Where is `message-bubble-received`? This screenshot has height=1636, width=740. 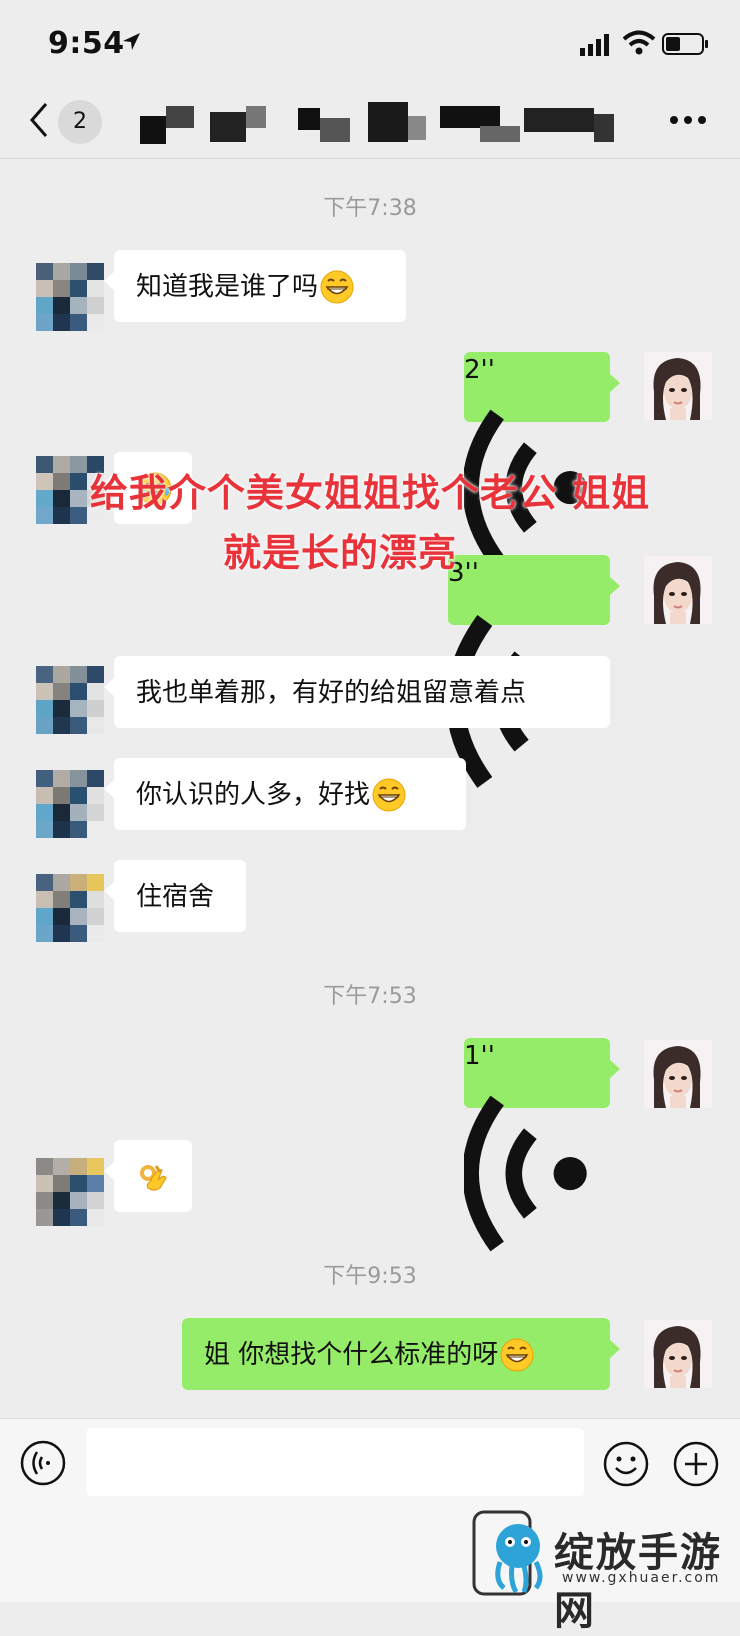 message-bubble-received is located at coordinates (148, 1176).